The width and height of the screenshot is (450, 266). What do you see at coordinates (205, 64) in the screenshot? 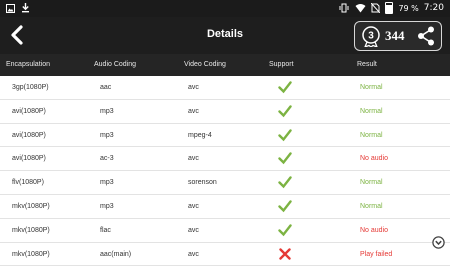
I see `col-video-coding: Video Coding` at bounding box center [205, 64].